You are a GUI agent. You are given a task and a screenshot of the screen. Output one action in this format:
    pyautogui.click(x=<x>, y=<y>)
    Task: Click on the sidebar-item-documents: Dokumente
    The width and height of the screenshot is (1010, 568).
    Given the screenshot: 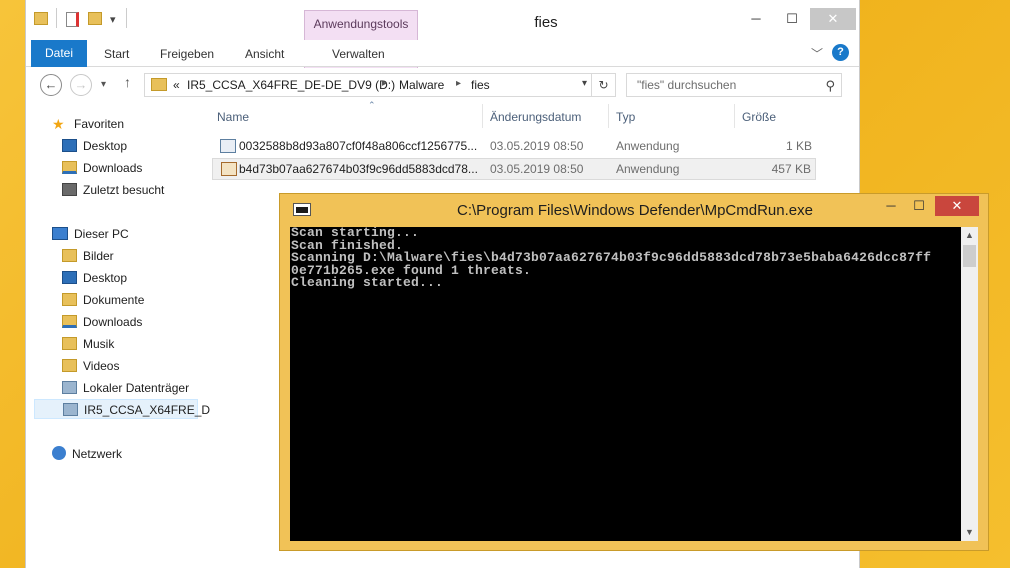 What is the action you would take?
    pyautogui.click(x=103, y=300)
    